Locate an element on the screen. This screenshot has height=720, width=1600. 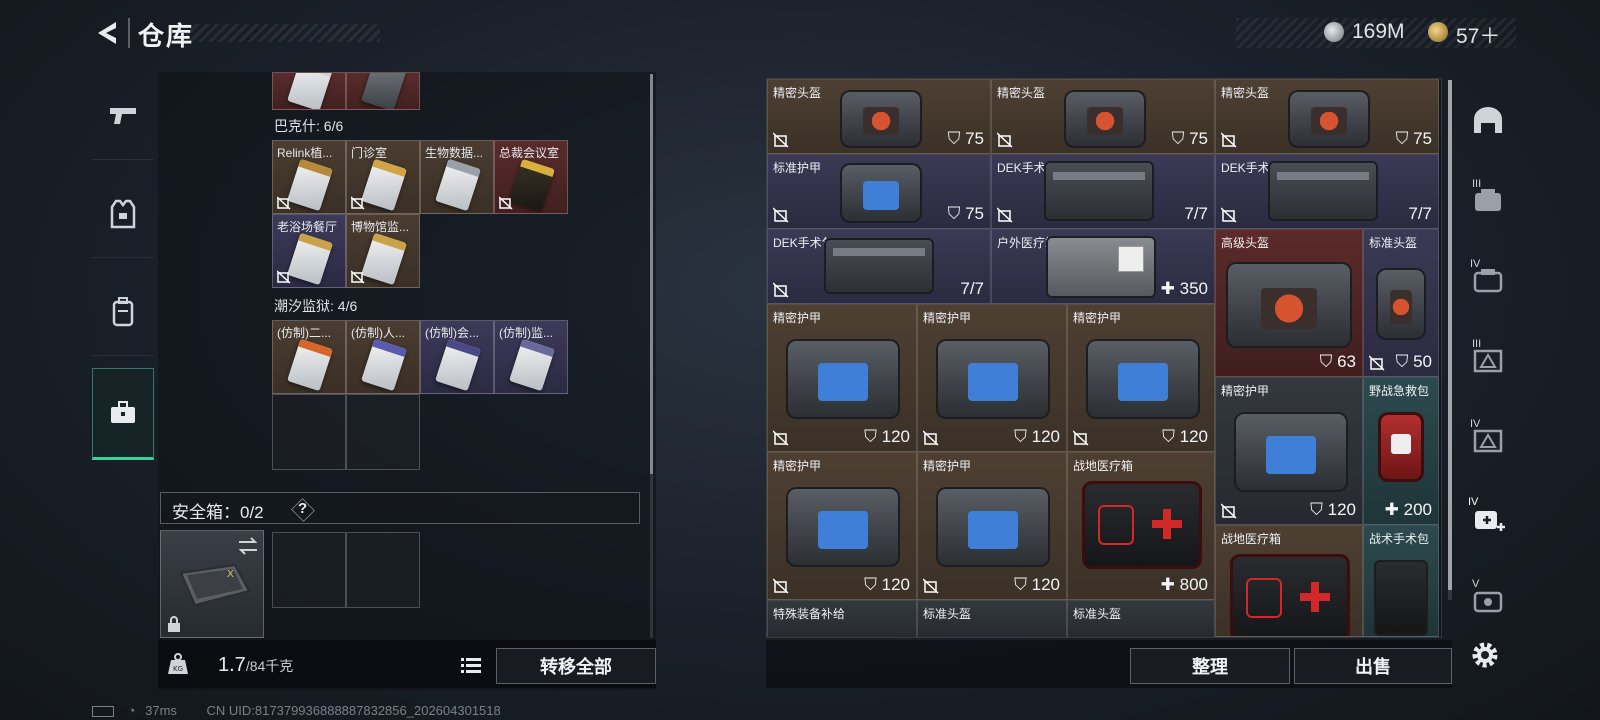
surgery-kit-icon is located at coordinates (879, 266).